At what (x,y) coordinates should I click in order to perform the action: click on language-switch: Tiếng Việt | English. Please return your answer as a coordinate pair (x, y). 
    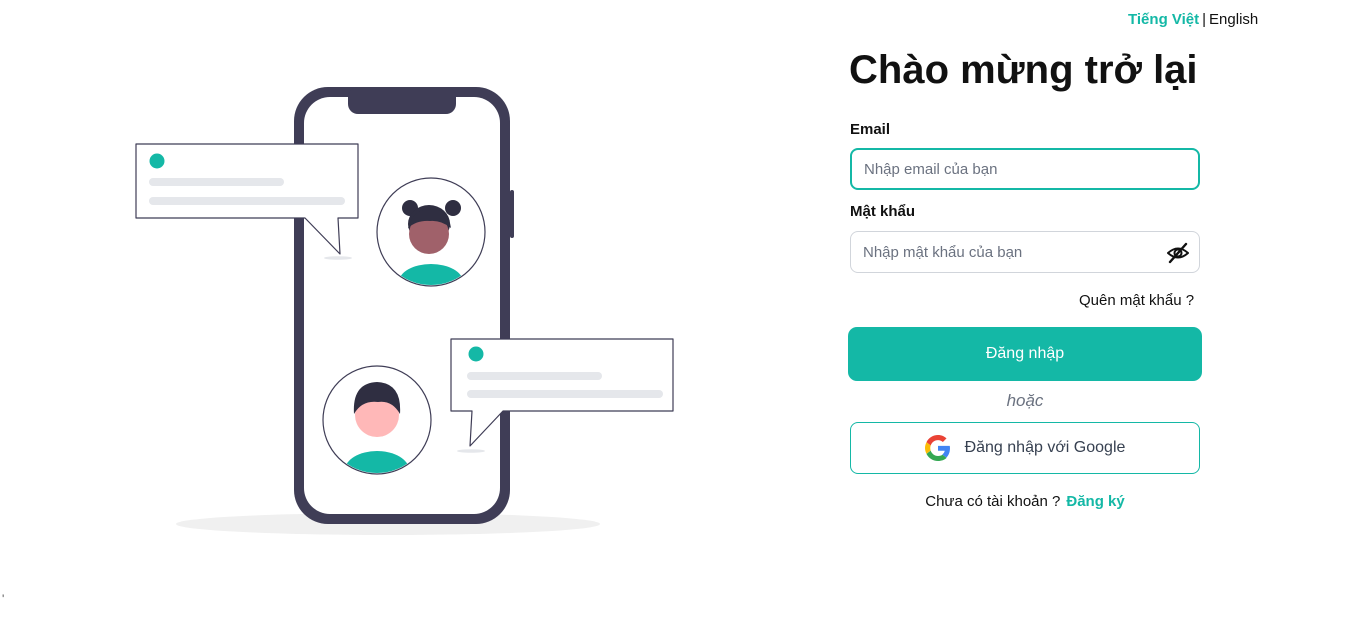
    Looking at the image, I should click on (1193, 20).